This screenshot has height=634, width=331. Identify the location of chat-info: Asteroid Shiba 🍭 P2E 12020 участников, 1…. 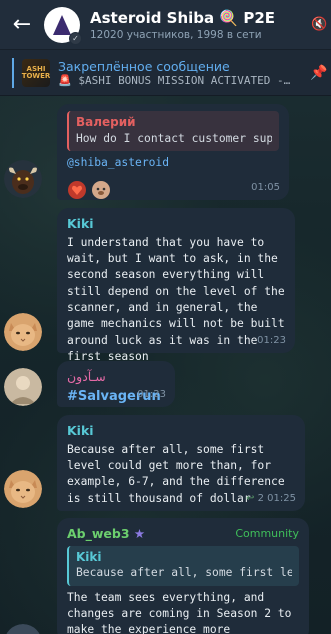
(200, 25).